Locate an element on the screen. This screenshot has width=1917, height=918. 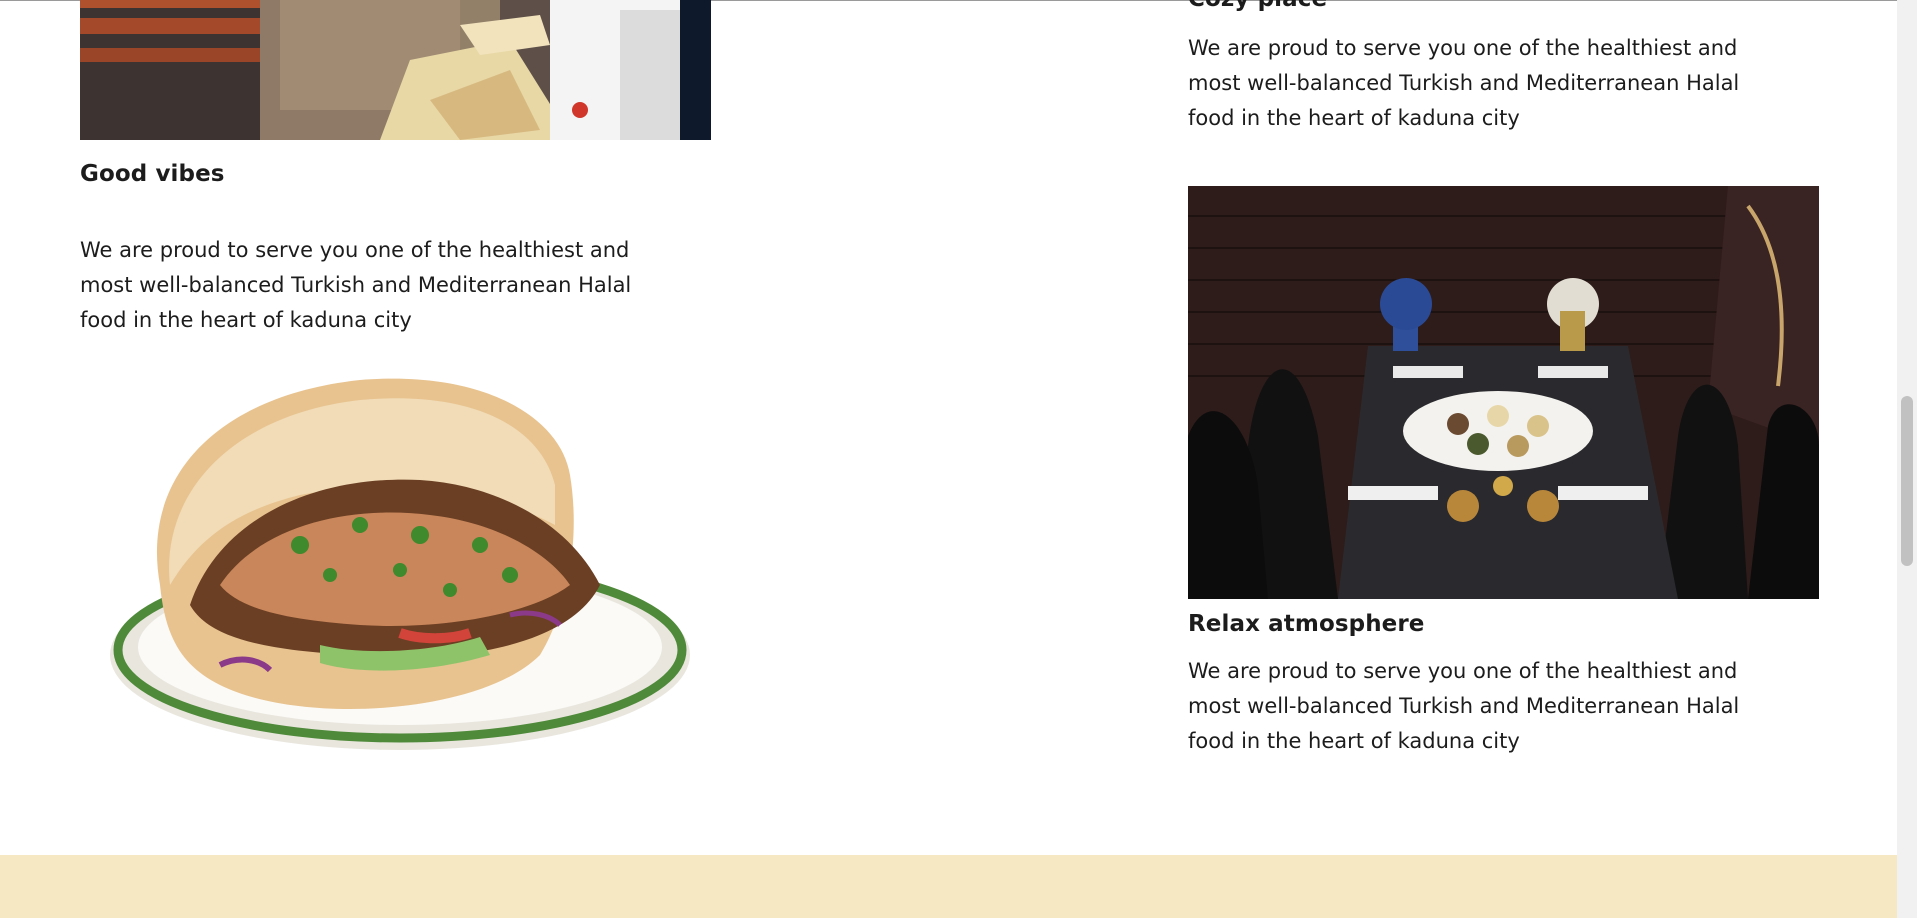
page-scrollbar is located at coordinates (1907, 459).